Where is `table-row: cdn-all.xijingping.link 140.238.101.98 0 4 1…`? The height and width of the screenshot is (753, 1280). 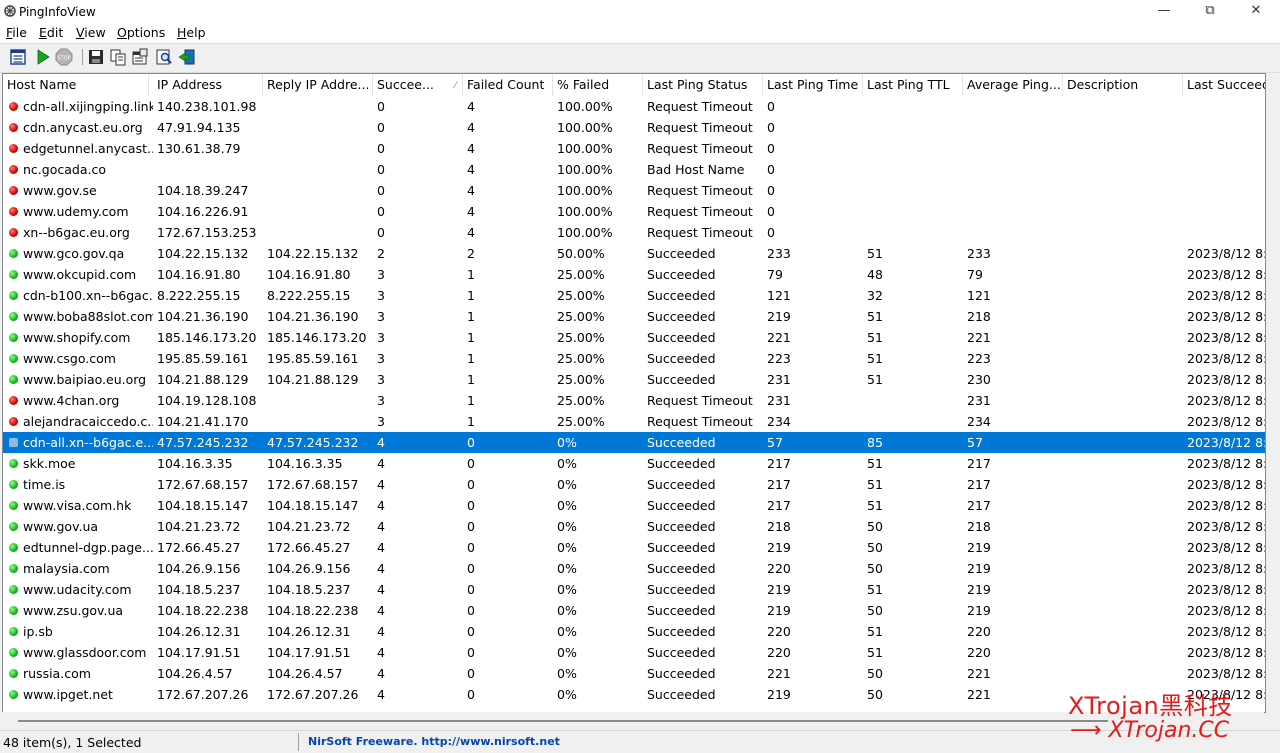
table-row: cdn-all.xijingping.link 140.238.101.98 0 4 1… is located at coordinates (634, 106).